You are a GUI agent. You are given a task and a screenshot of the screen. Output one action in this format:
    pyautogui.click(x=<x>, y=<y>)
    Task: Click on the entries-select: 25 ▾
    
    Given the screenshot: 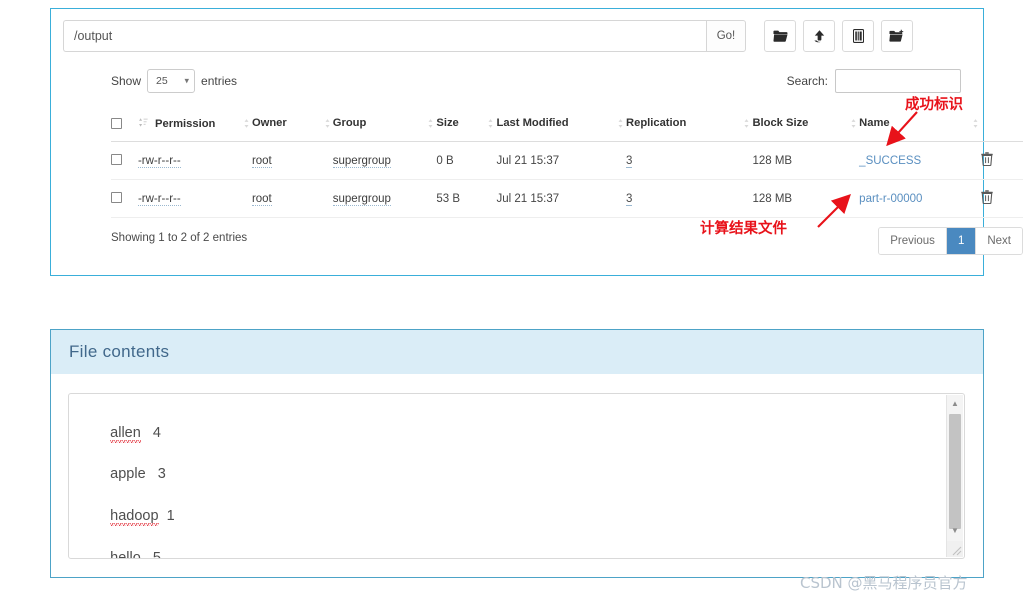 What is the action you would take?
    pyautogui.click(x=171, y=81)
    